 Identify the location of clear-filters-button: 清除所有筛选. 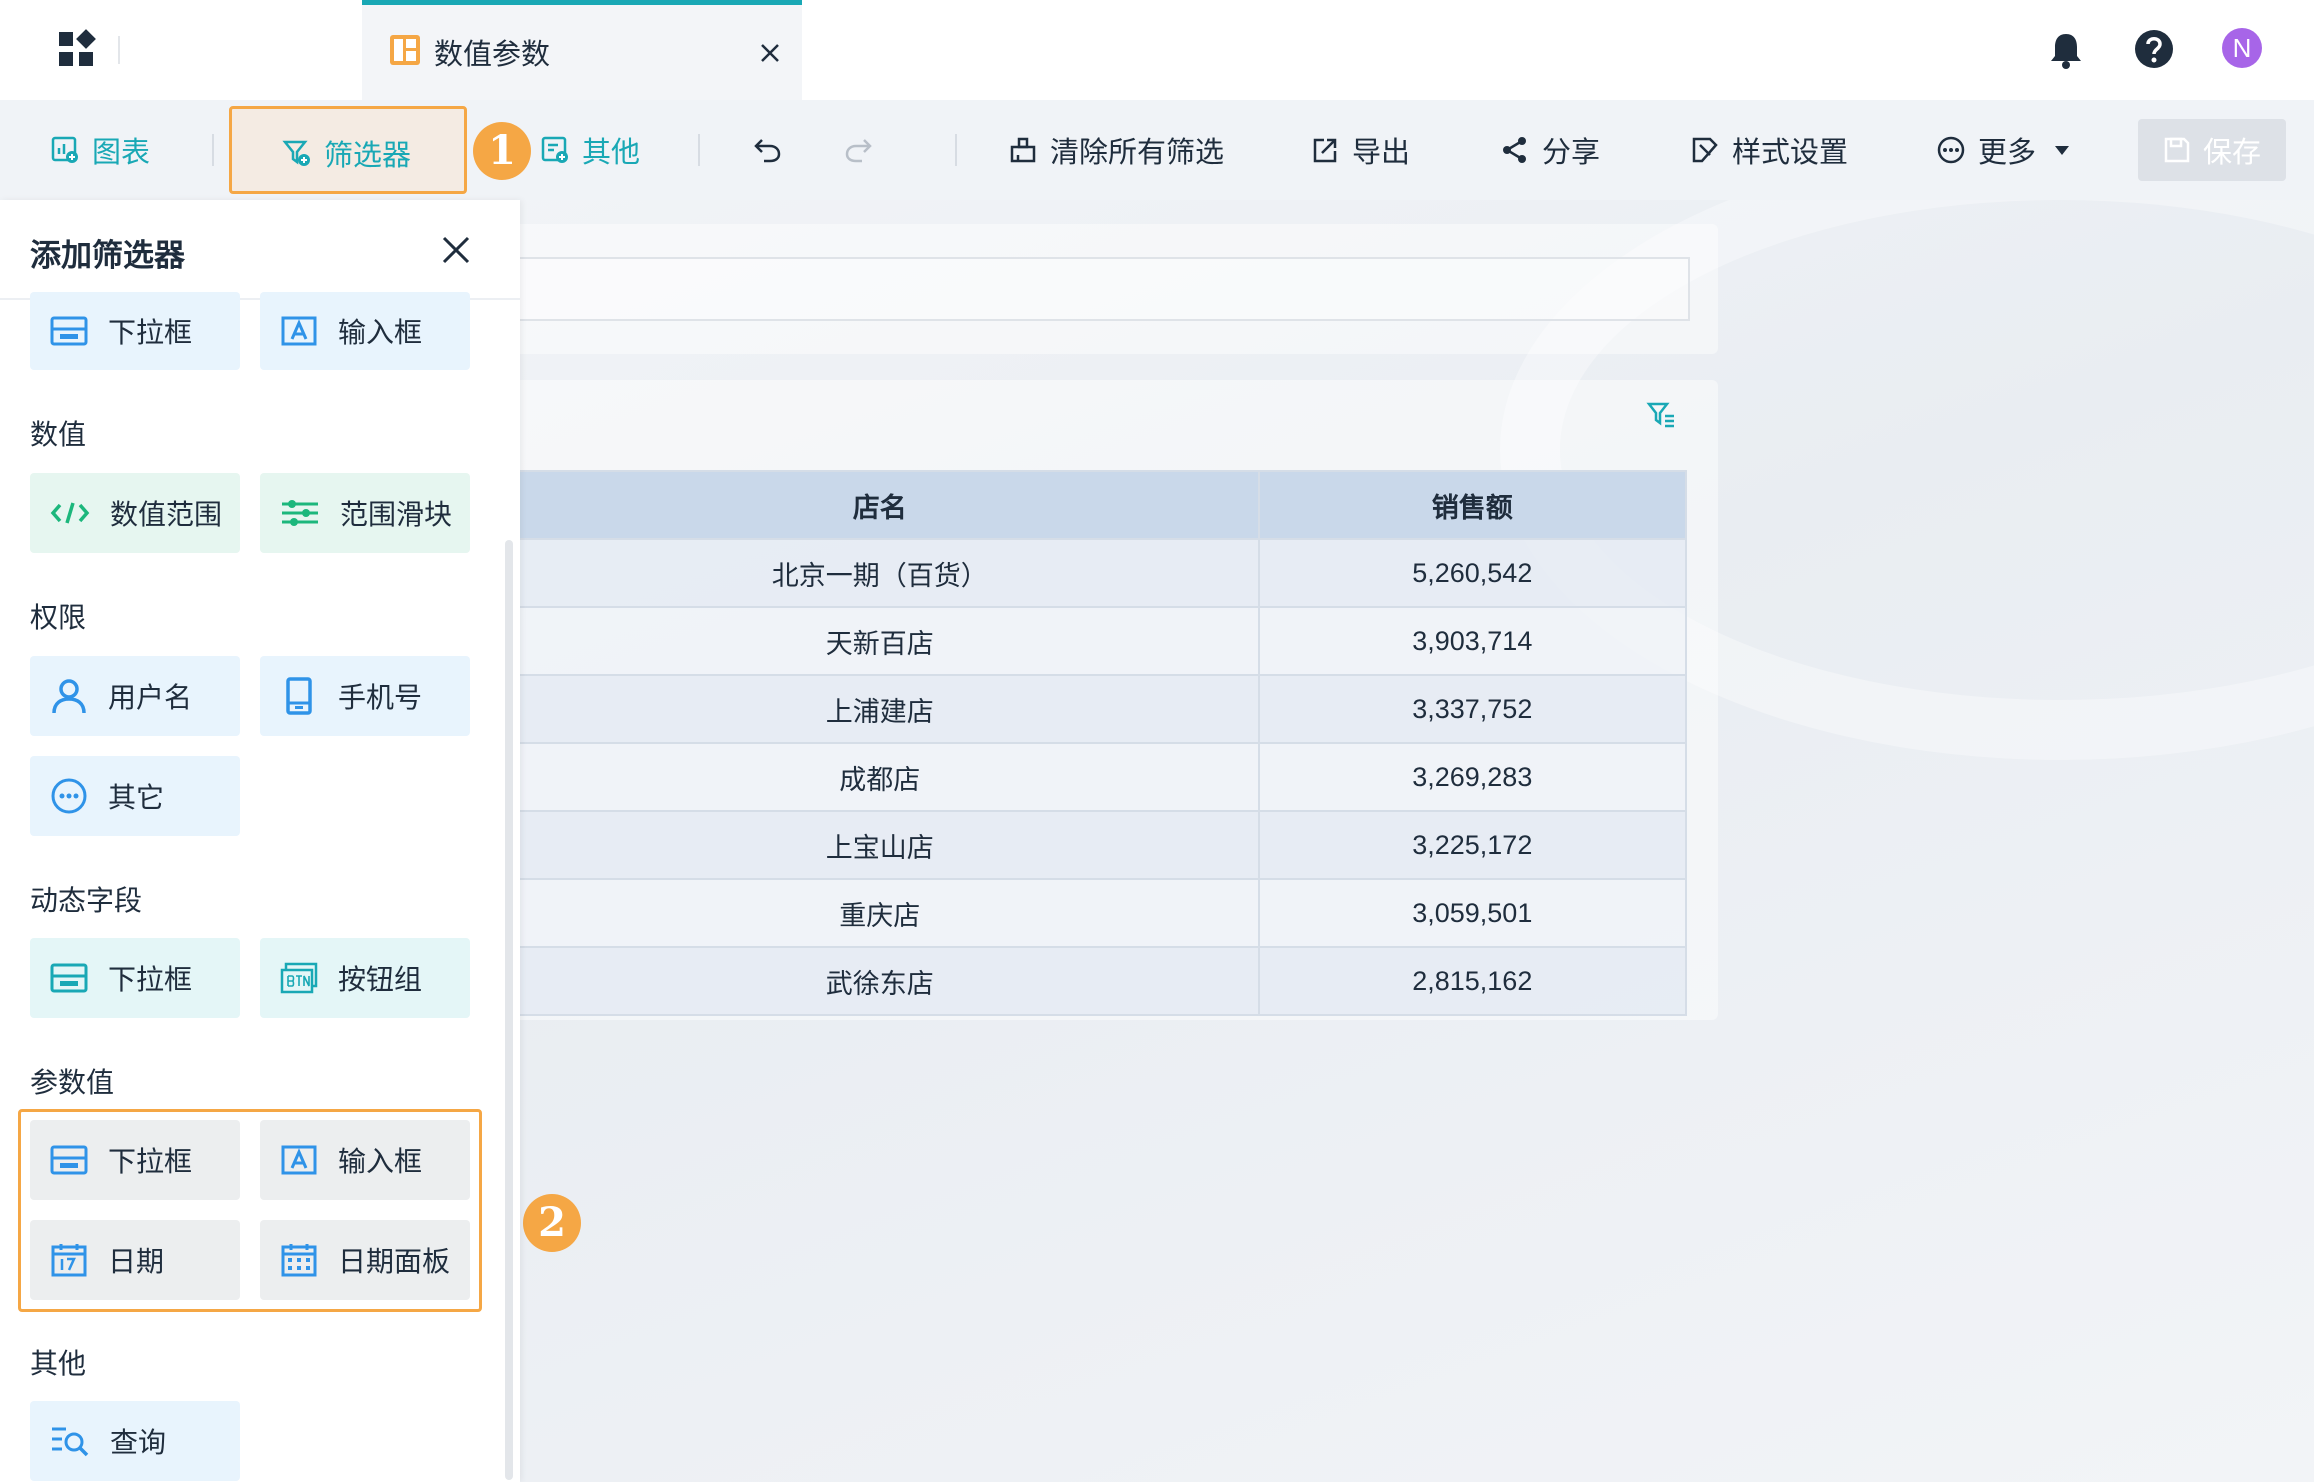
(1116, 150).